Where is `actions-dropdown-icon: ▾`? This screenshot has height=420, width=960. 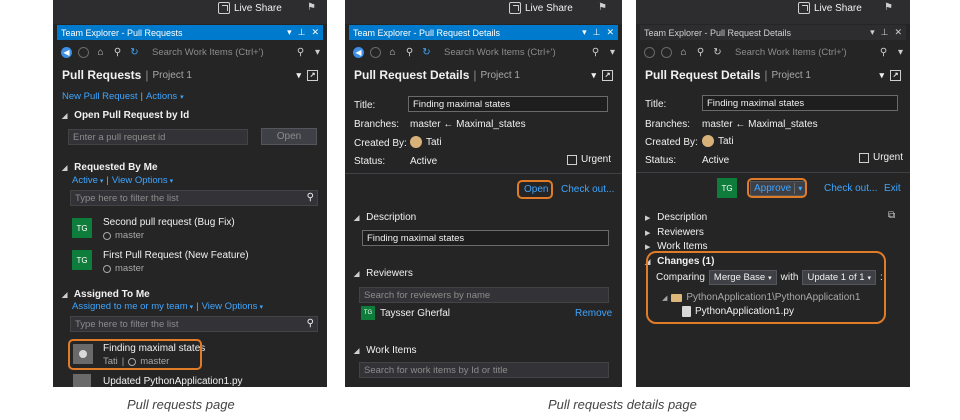
actions-dropdown-icon: ▾ is located at coordinates (182, 97).